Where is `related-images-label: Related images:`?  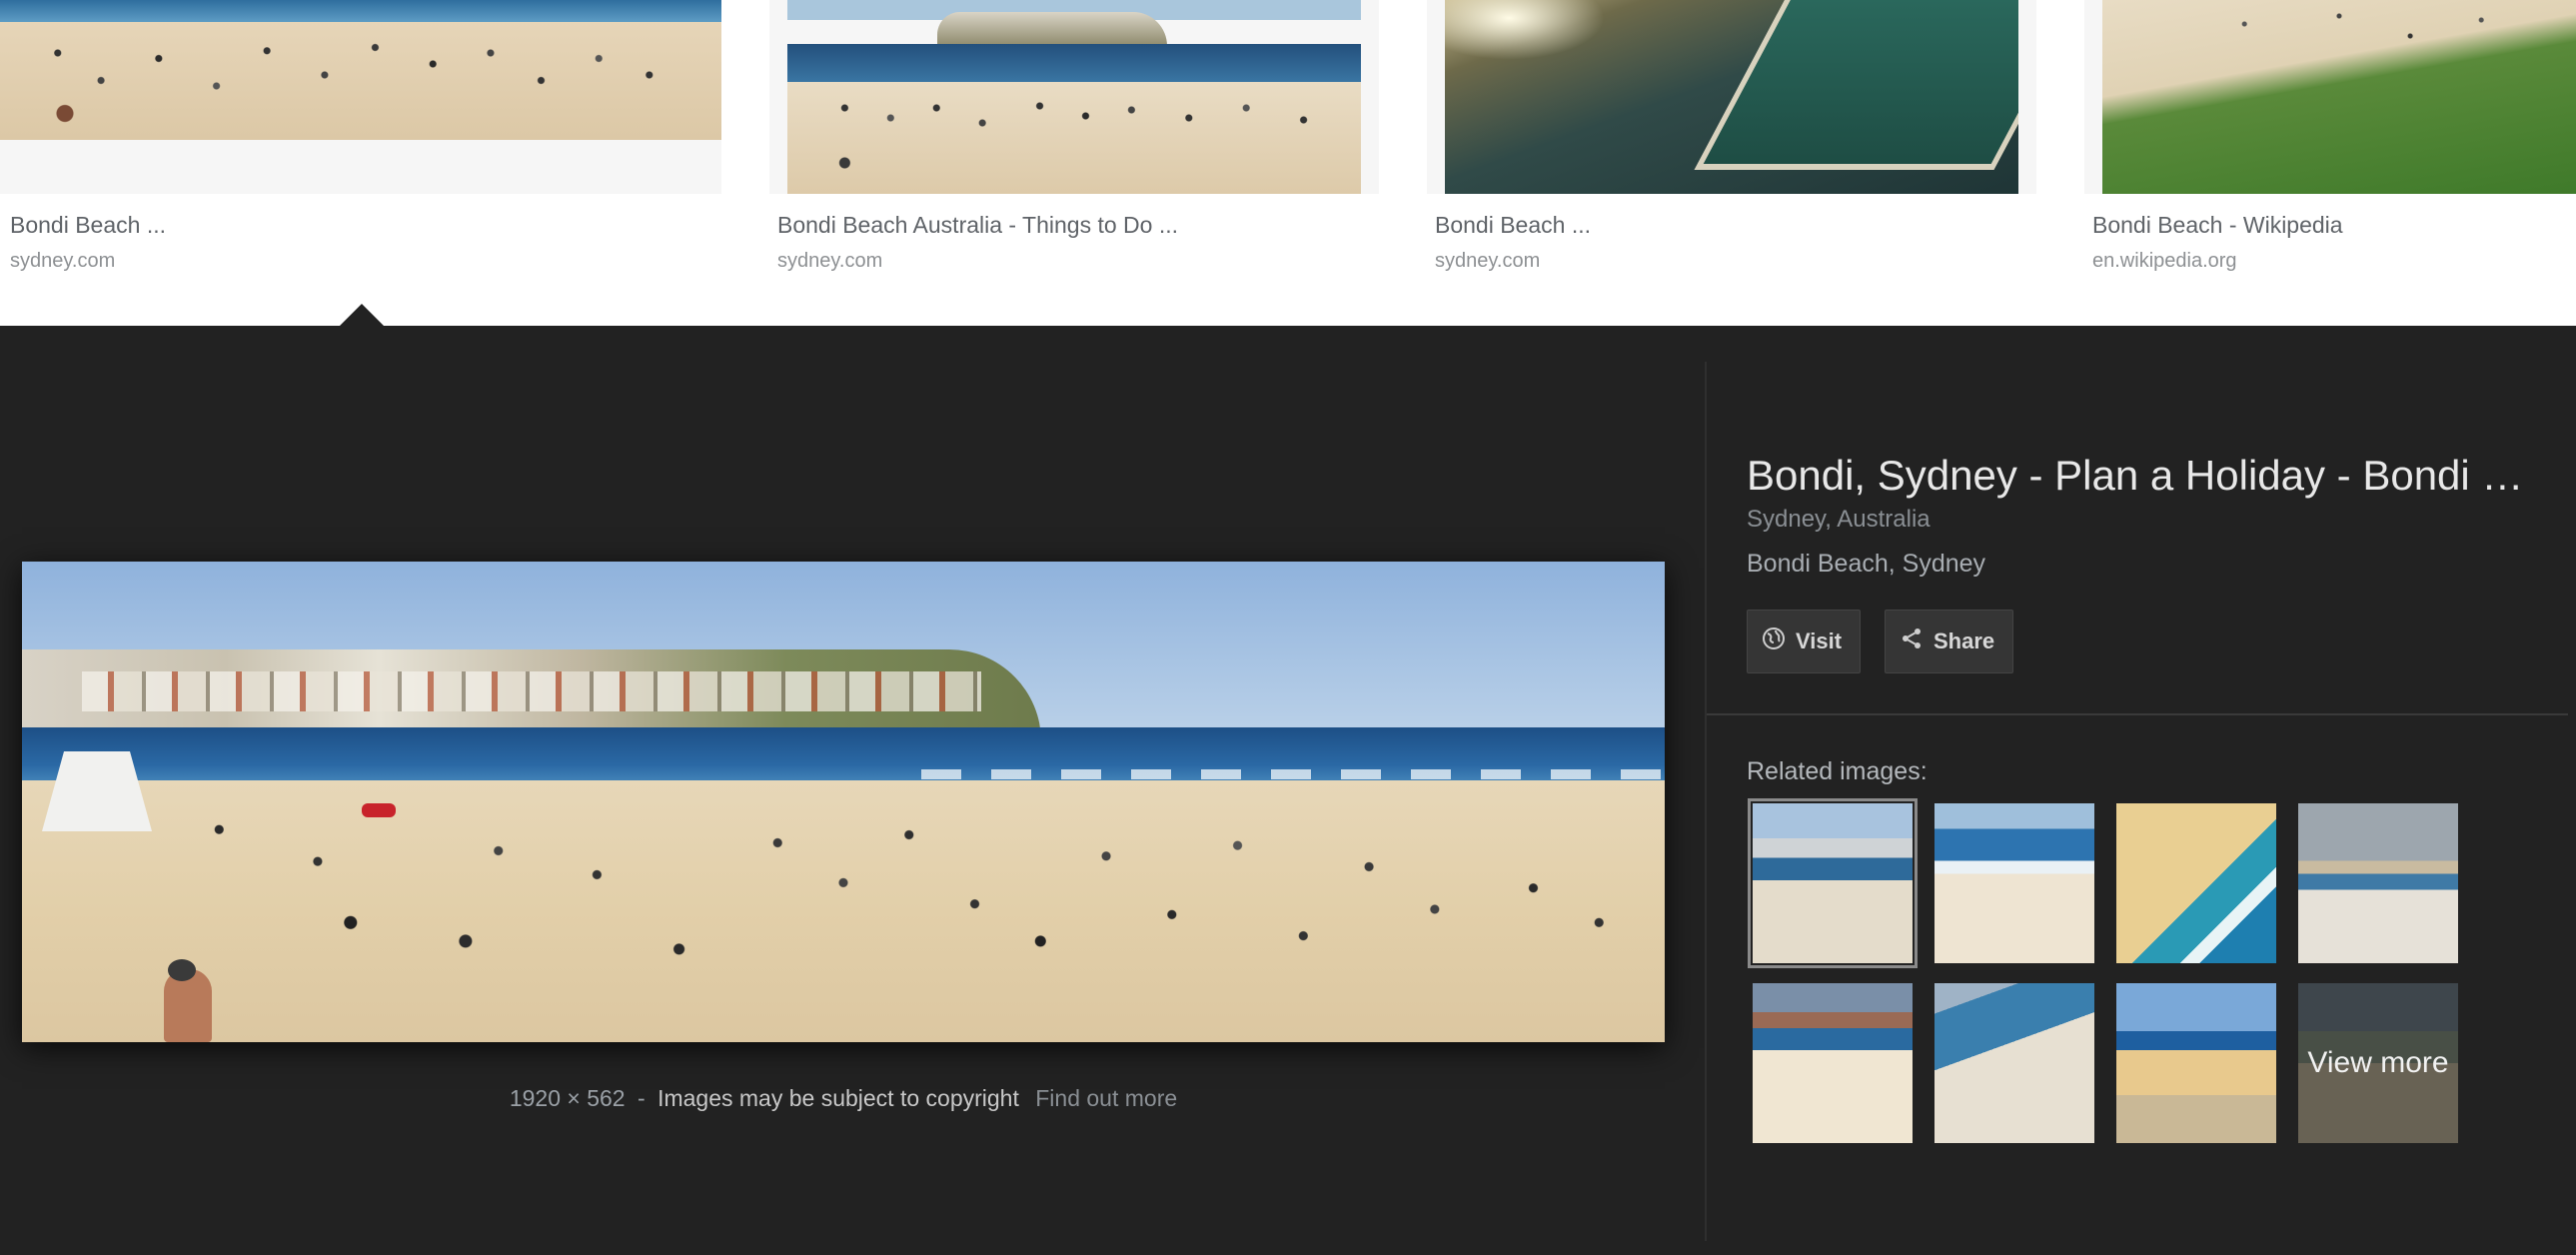 related-images-label: Related images: is located at coordinates (1837, 771).